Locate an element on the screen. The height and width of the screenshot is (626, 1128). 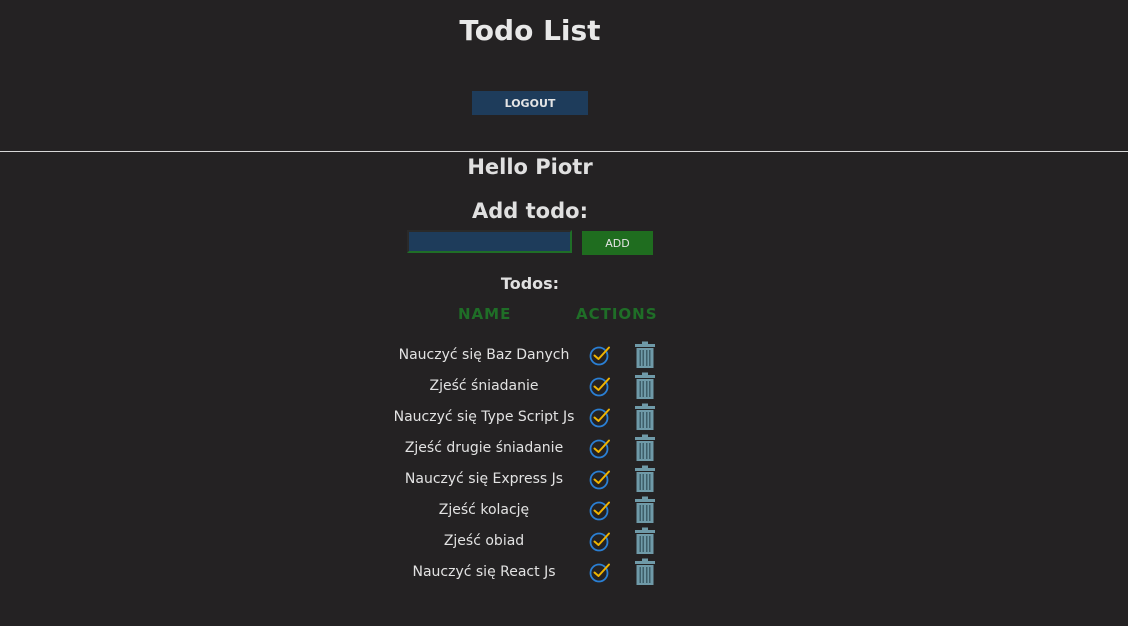
todo-name: Nauczyć się React Js is located at coordinates (484, 572).